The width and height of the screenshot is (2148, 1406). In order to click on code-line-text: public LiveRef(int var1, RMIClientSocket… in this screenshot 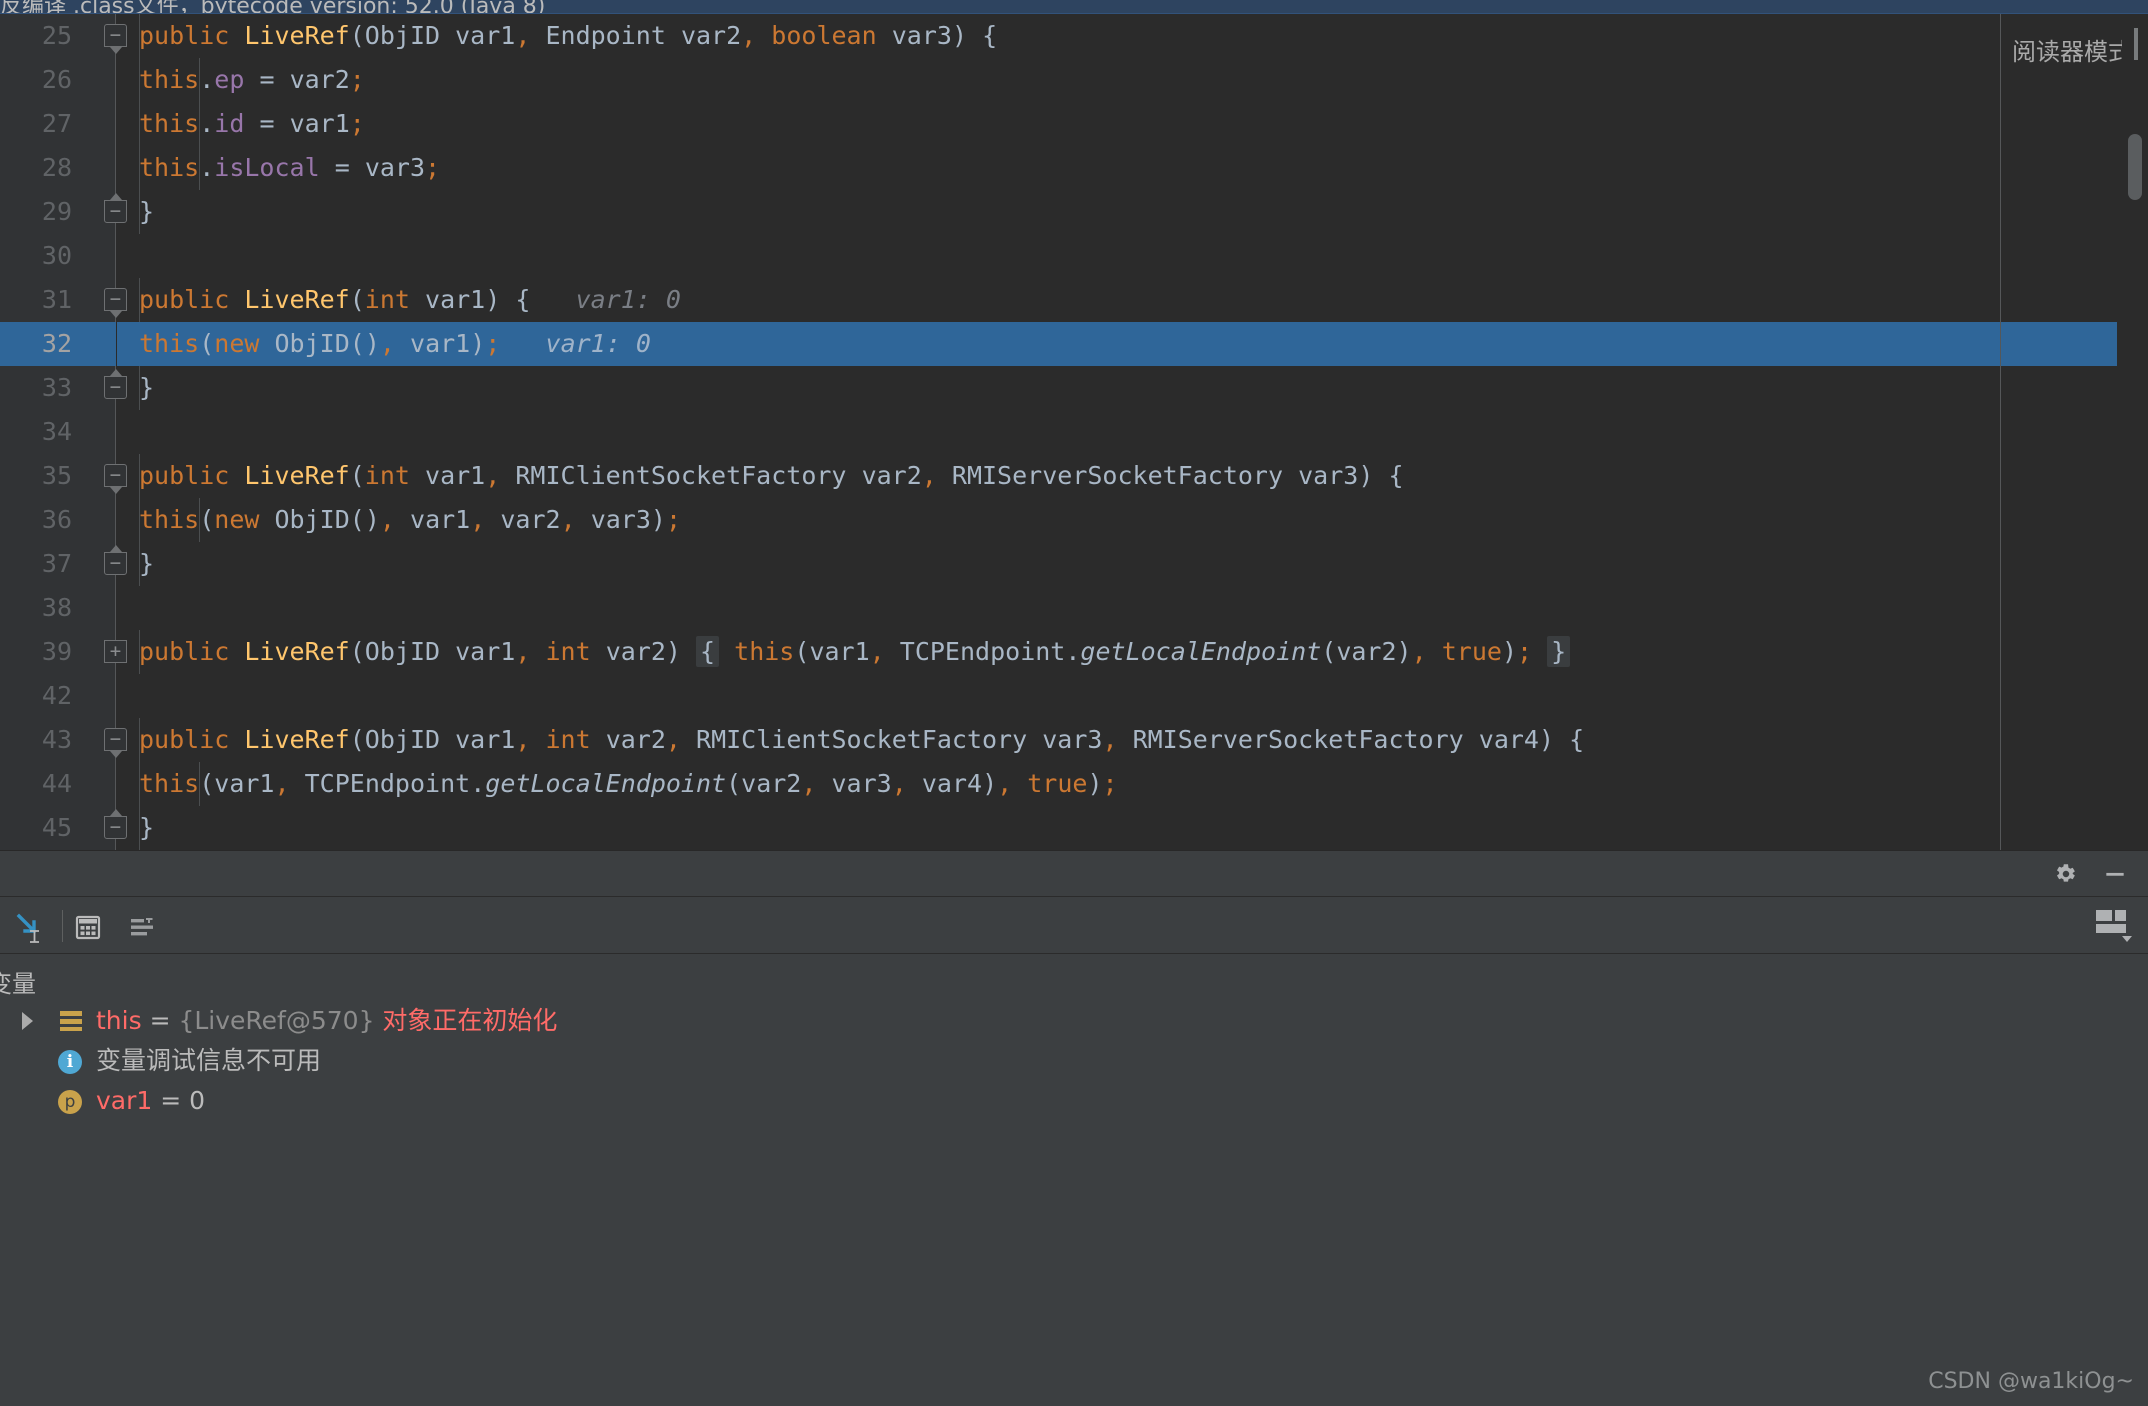, I will do `click(771, 475)`.